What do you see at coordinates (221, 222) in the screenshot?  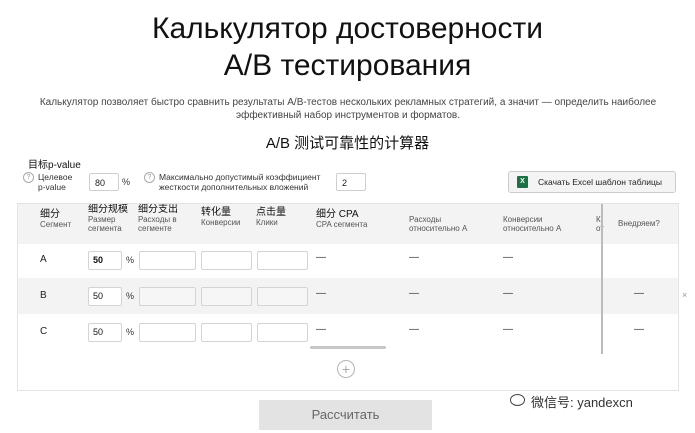 I see `col-conversions-ru: Конверсии` at bounding box center [221, 222].